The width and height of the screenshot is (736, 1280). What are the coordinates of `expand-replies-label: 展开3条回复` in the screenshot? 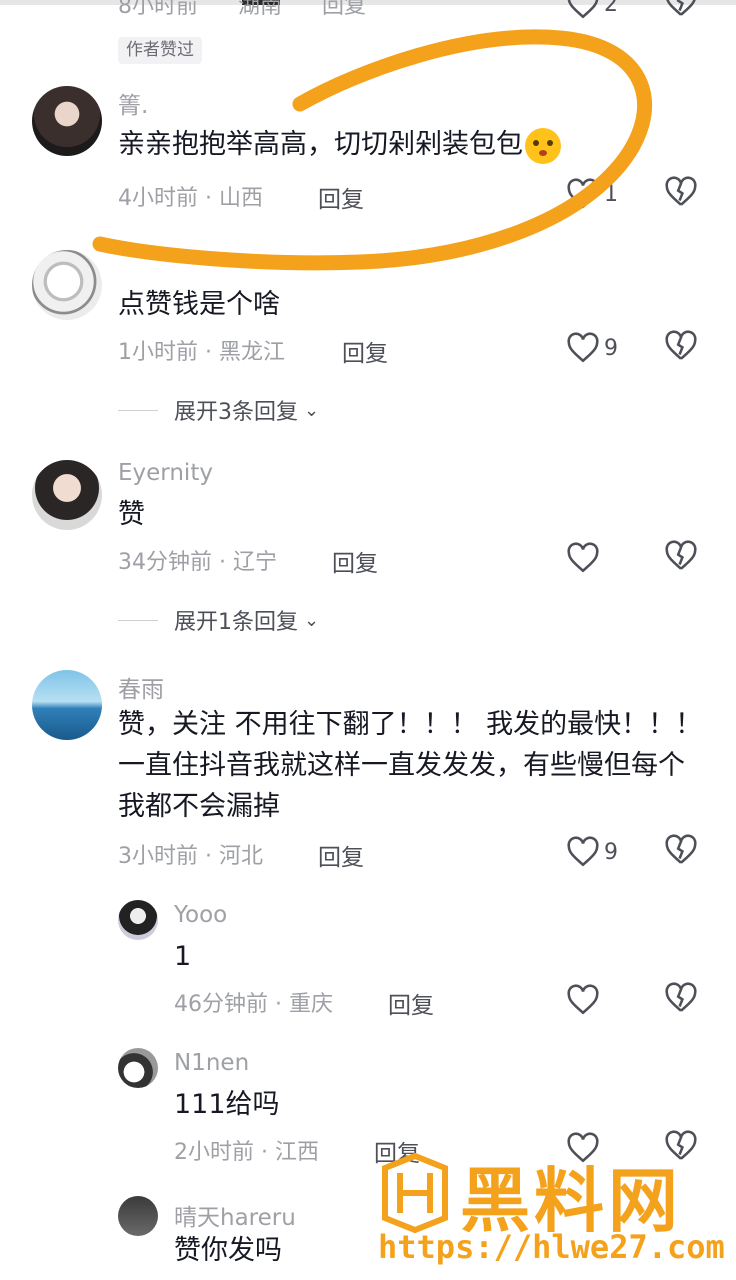 It's located at (236, 412).